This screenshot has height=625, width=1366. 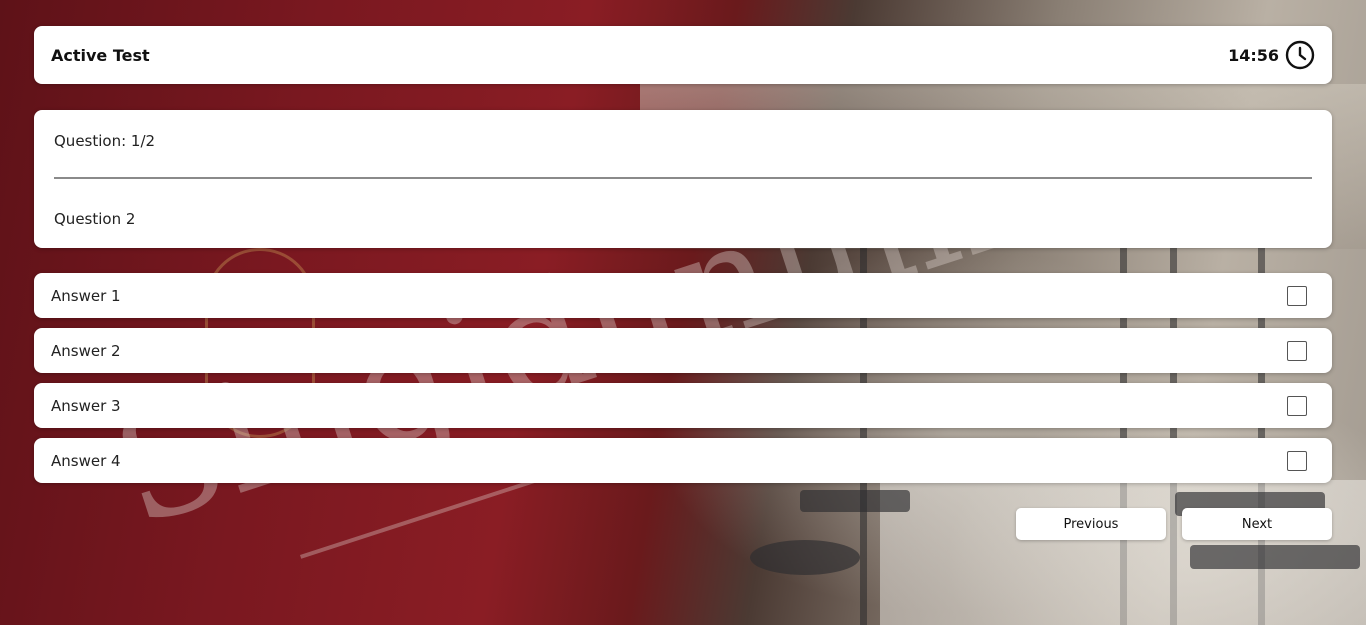 I want to click on previous-button: Previous, so click(x=1091, y=524).